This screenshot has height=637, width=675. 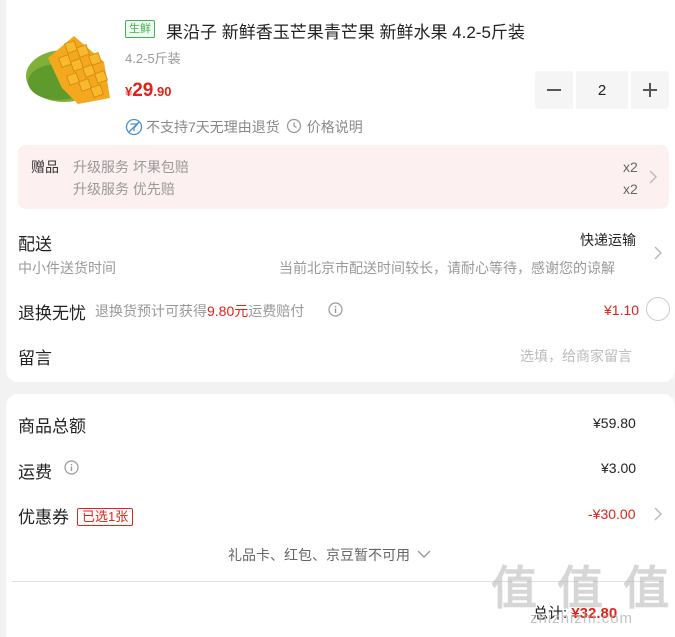 What do you see at coordinates (213, 127) in the screenshot?
I see `no-return-text: 不支持7天无理由退货` at bounding box center [213, 127].